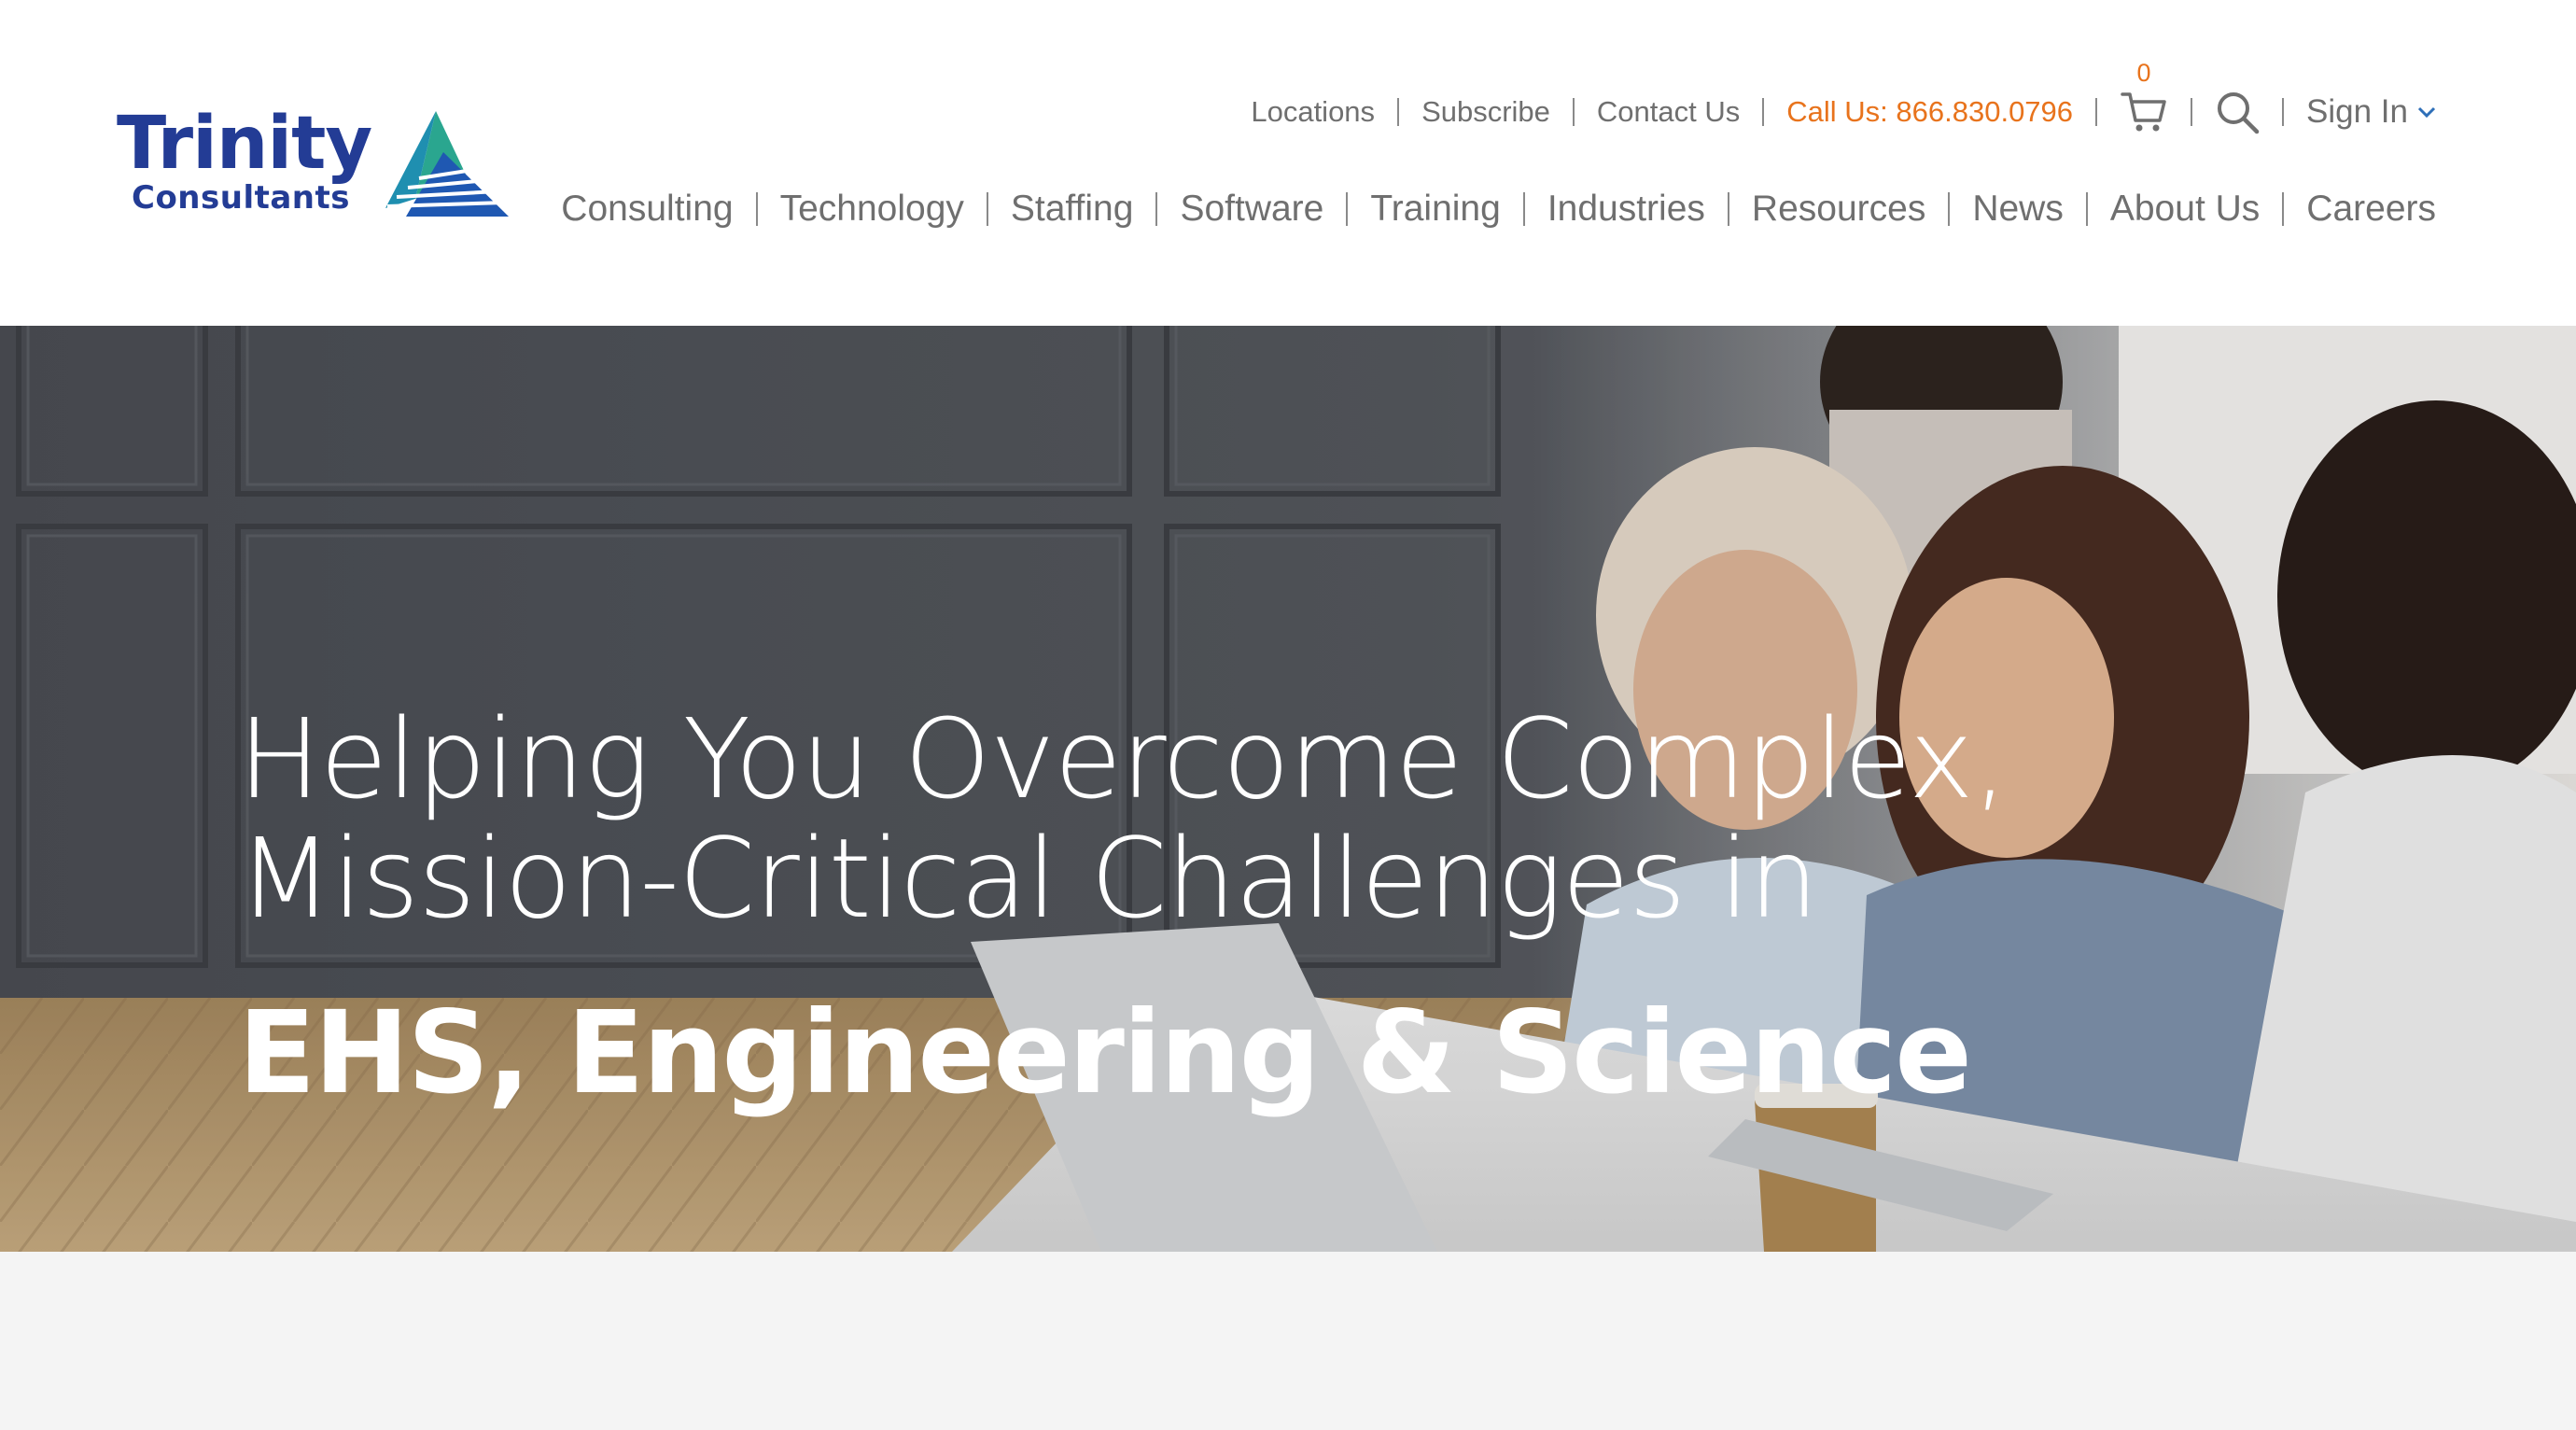 The height and width of the screenshot is (1430, 2576). What do you see at coordinates (2018, 209) in the screenshot?
I see `nav-news: News` at bounding box center [2018, 209].